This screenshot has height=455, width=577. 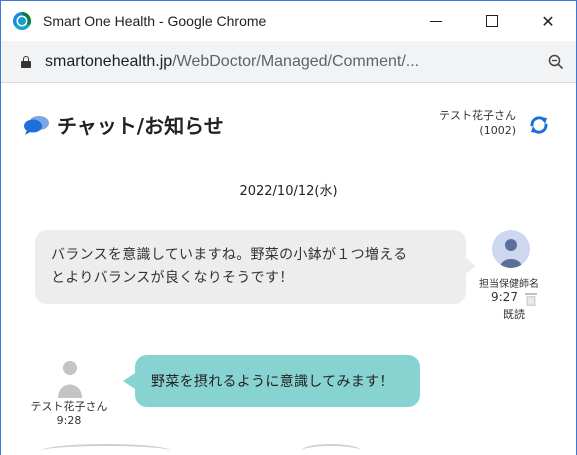 What do you see at coordinates (511, 249) in the screenshot?
I see `staff-avatar-icon` at bounding box center [511, 249].